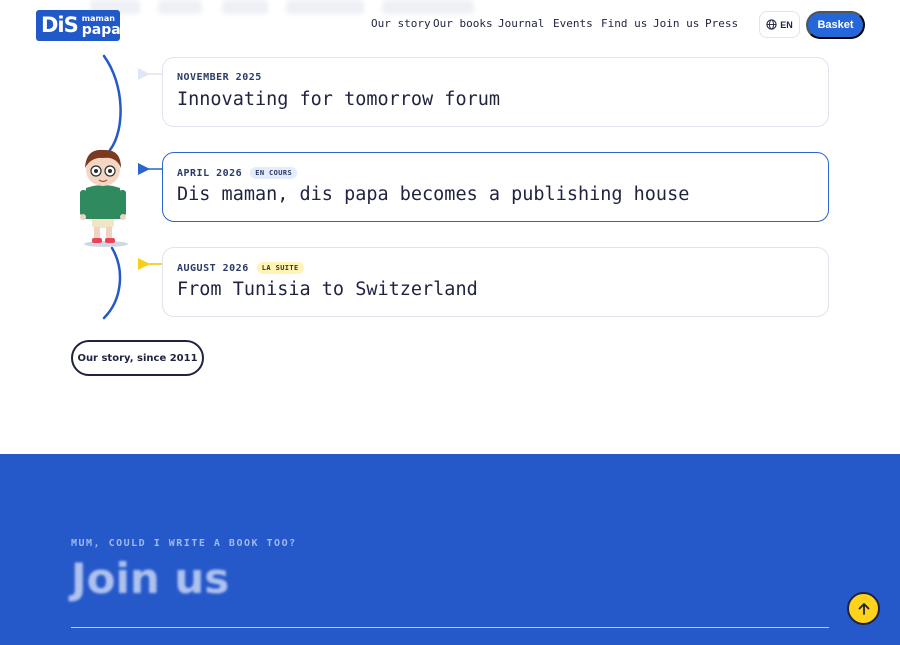 This screenshot has height=645, width=900. I want to click on our-story-button: Our story, since 2011, so click(137, 358).